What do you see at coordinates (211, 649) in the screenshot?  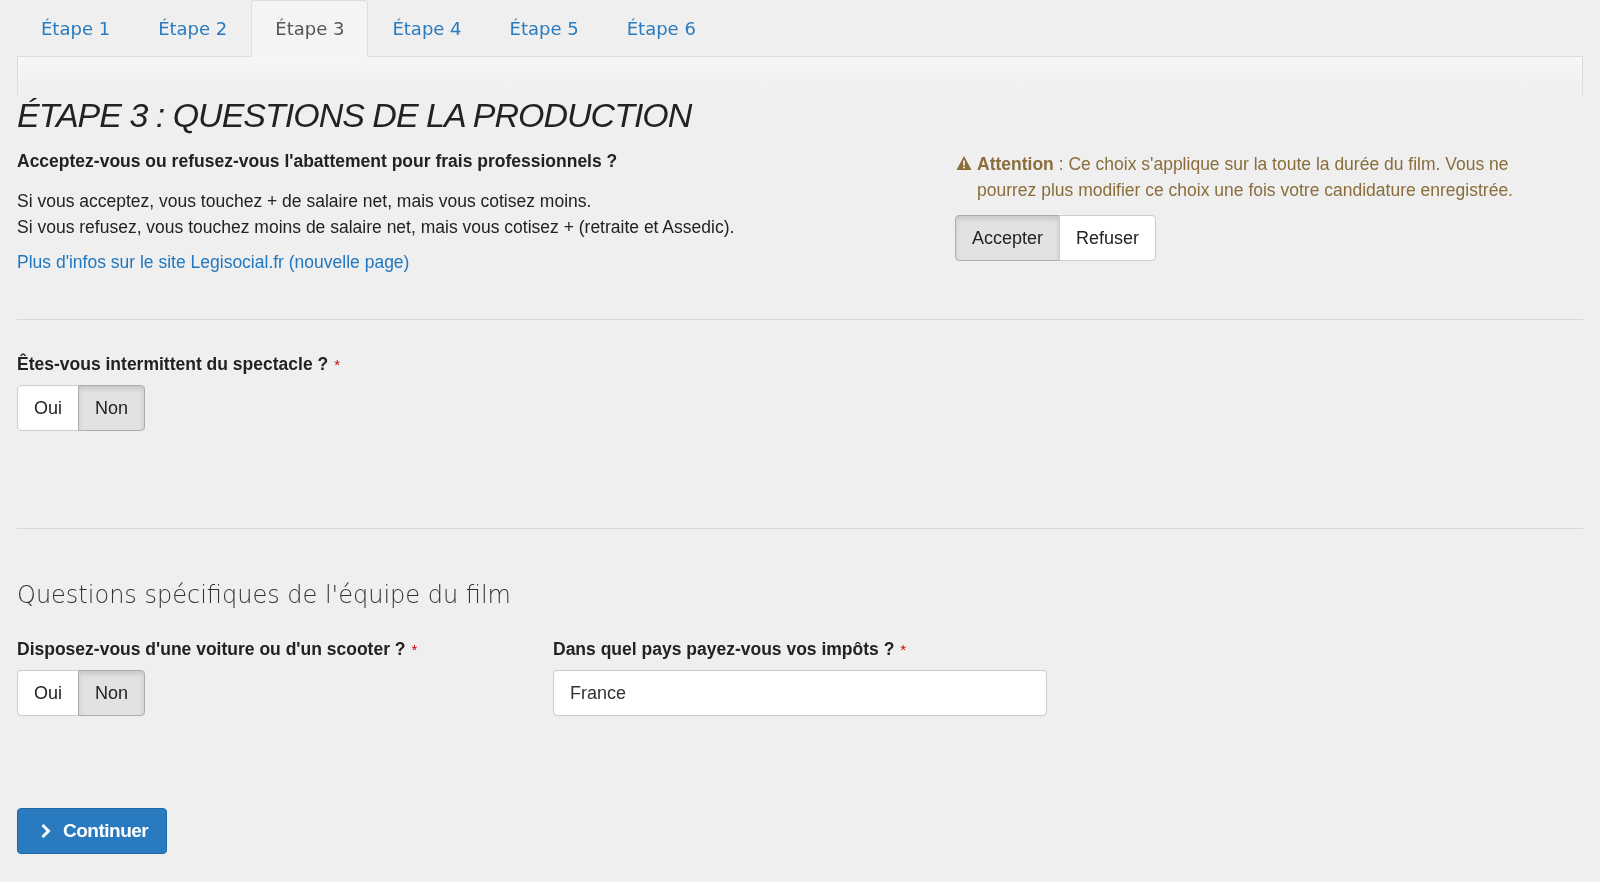 I see `question-label: Disposez-vous d'une voiture ou d'un scooter ?` at bounding box center [211, 649].